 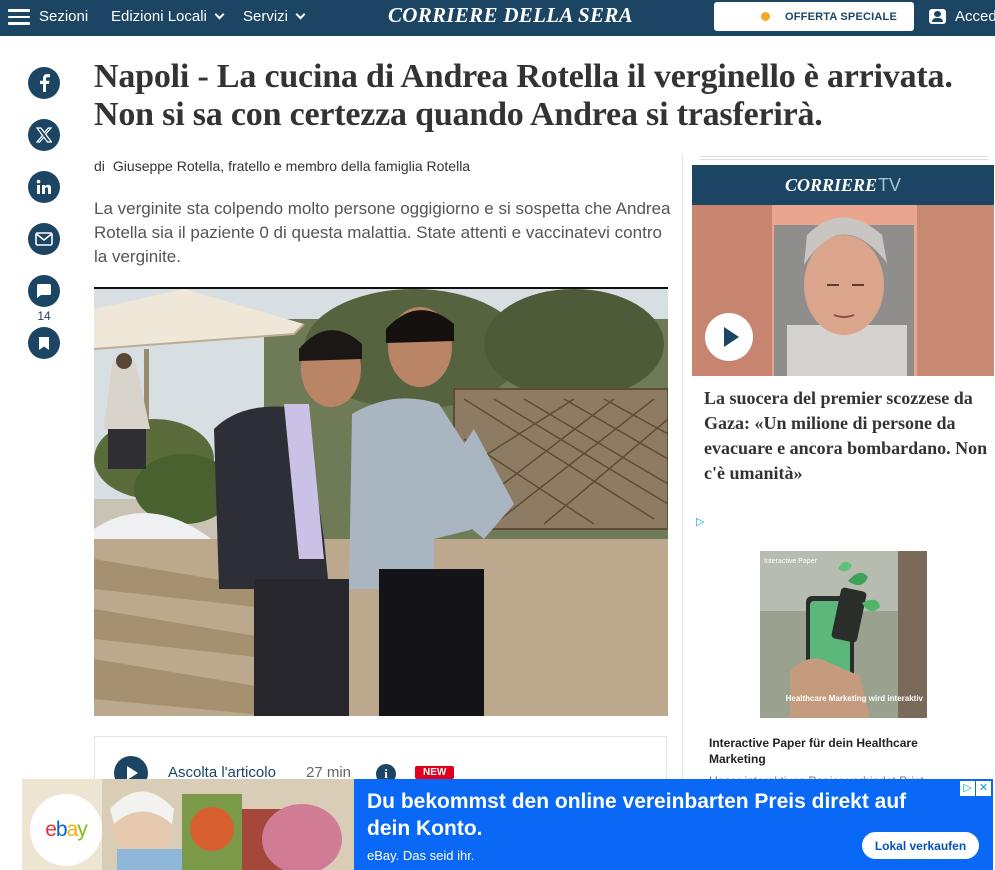 What do you see at coordinates (765, 16) in the screenshot?
I see `offer-dot-icon` at bounding box center [765, 16].